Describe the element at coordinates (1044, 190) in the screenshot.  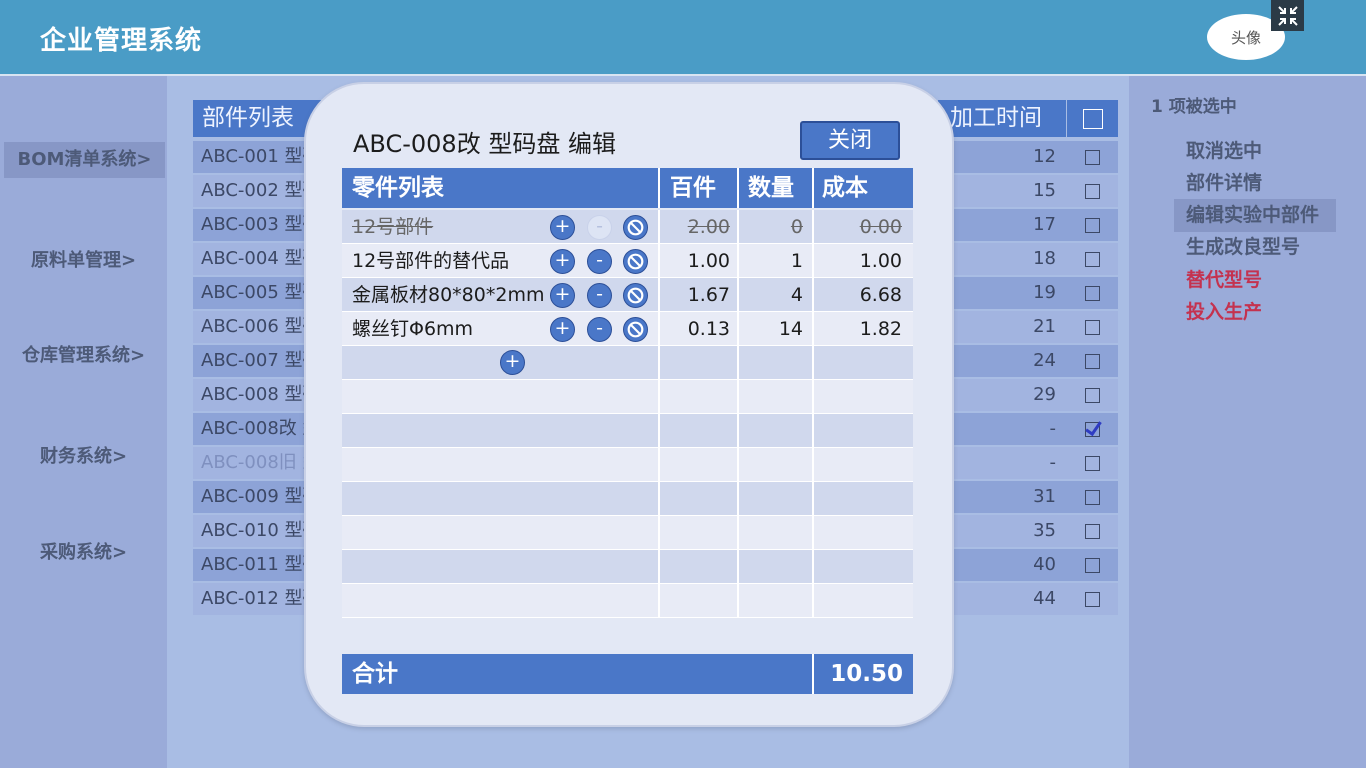
I see `processing-time: 15` at that location.